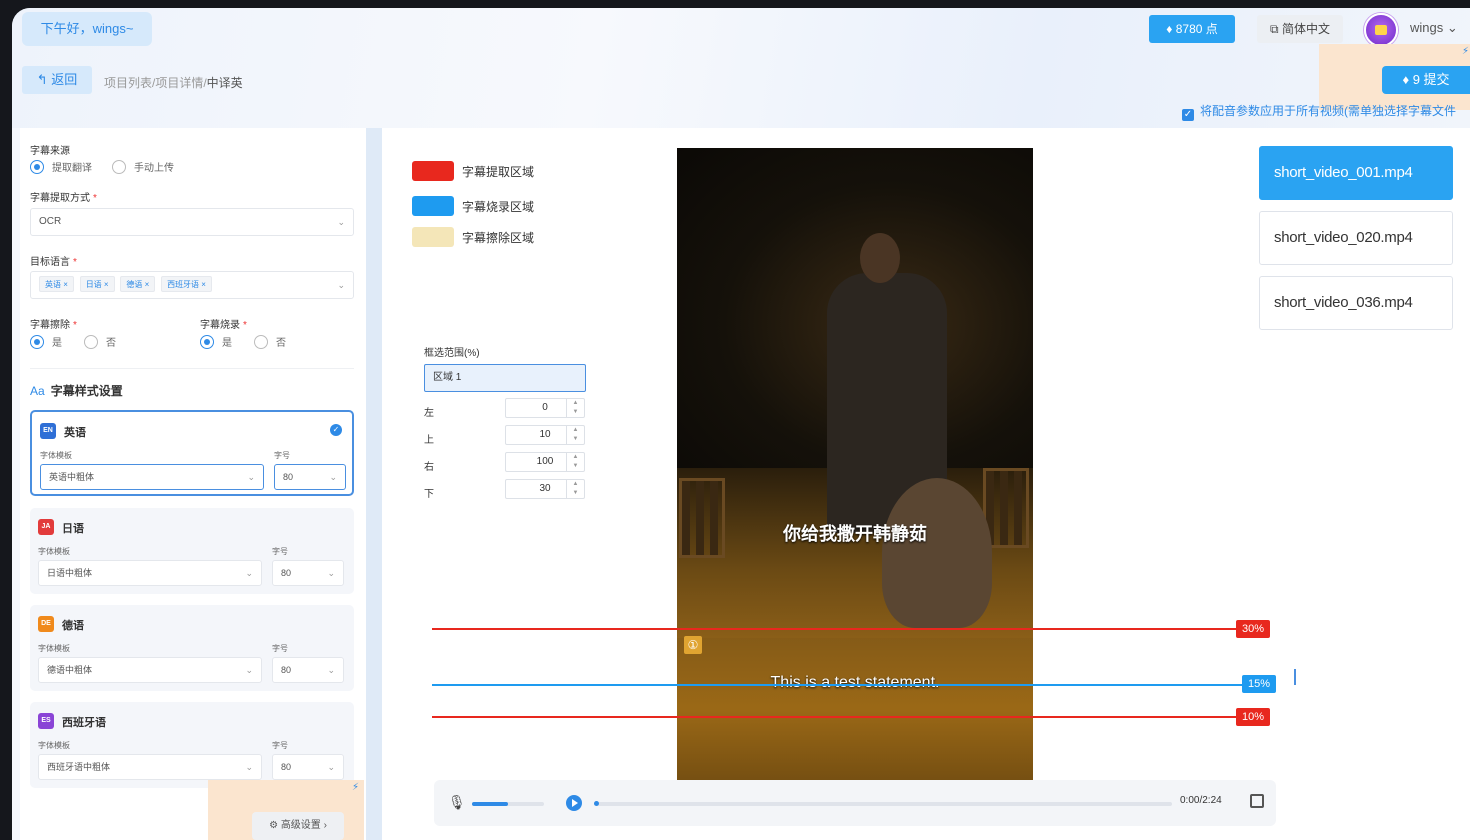 This screenshot has width=1470, height=840. Describe the element at coordinates (1356, 303) in the screenshot. I see `video-file-item: short_video_036.mp4` at that location.